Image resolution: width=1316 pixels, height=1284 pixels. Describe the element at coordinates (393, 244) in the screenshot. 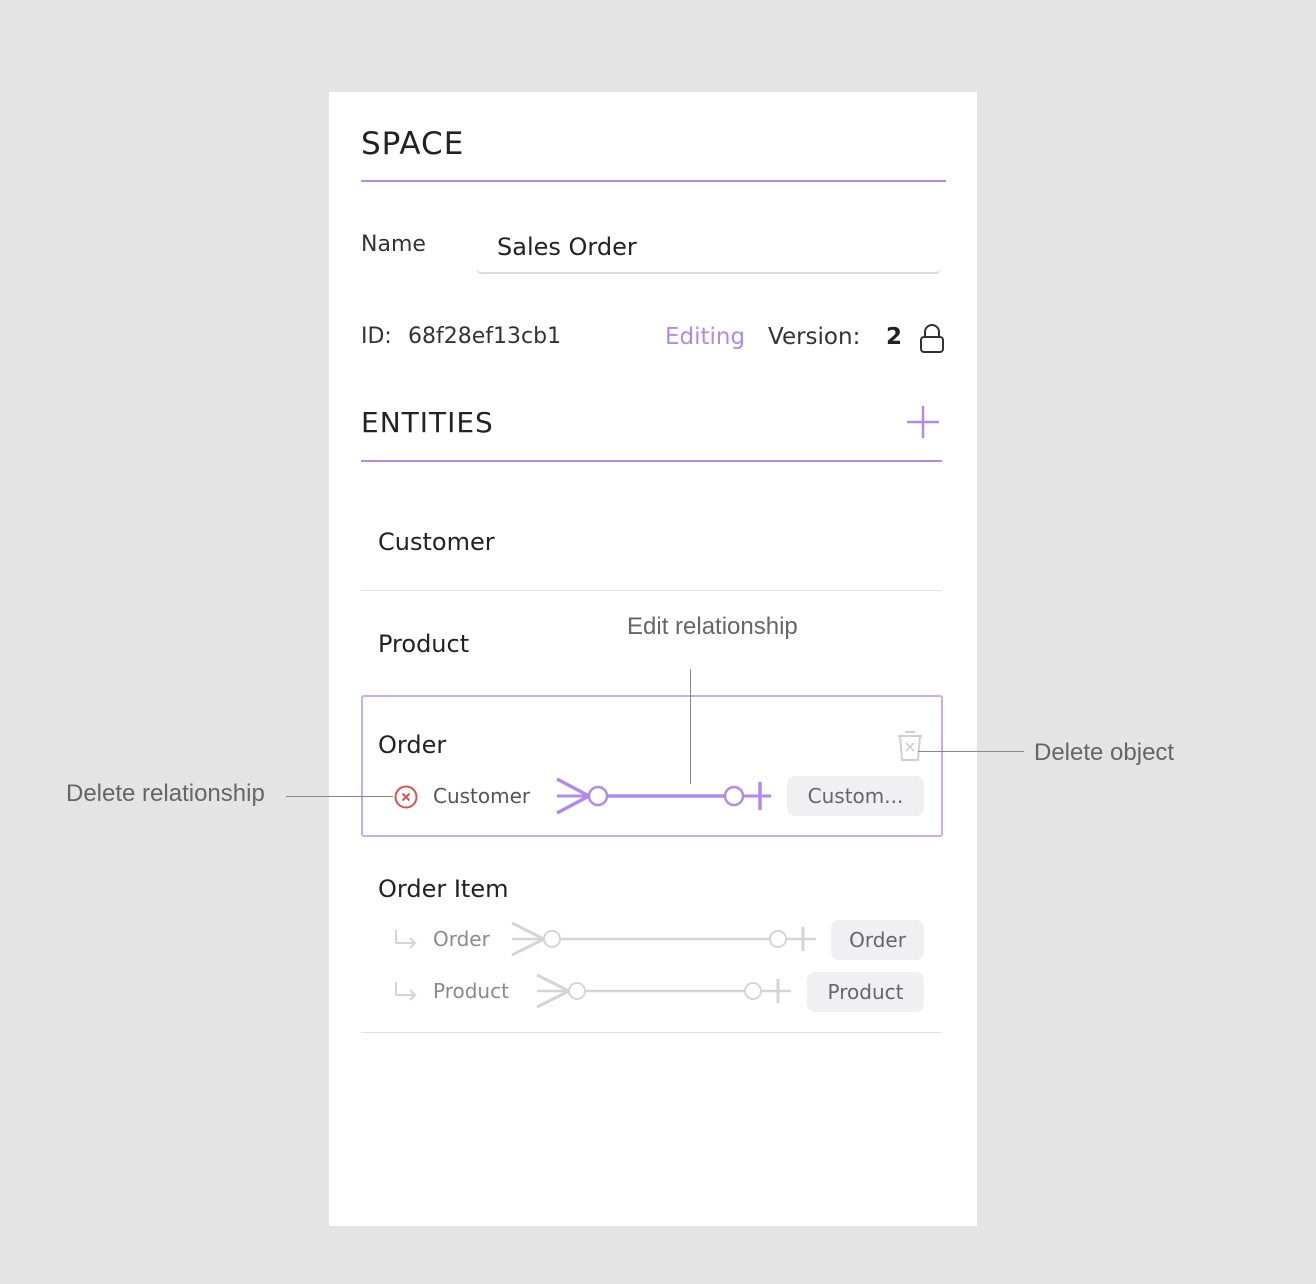

I see `name-label: Name` at that location.